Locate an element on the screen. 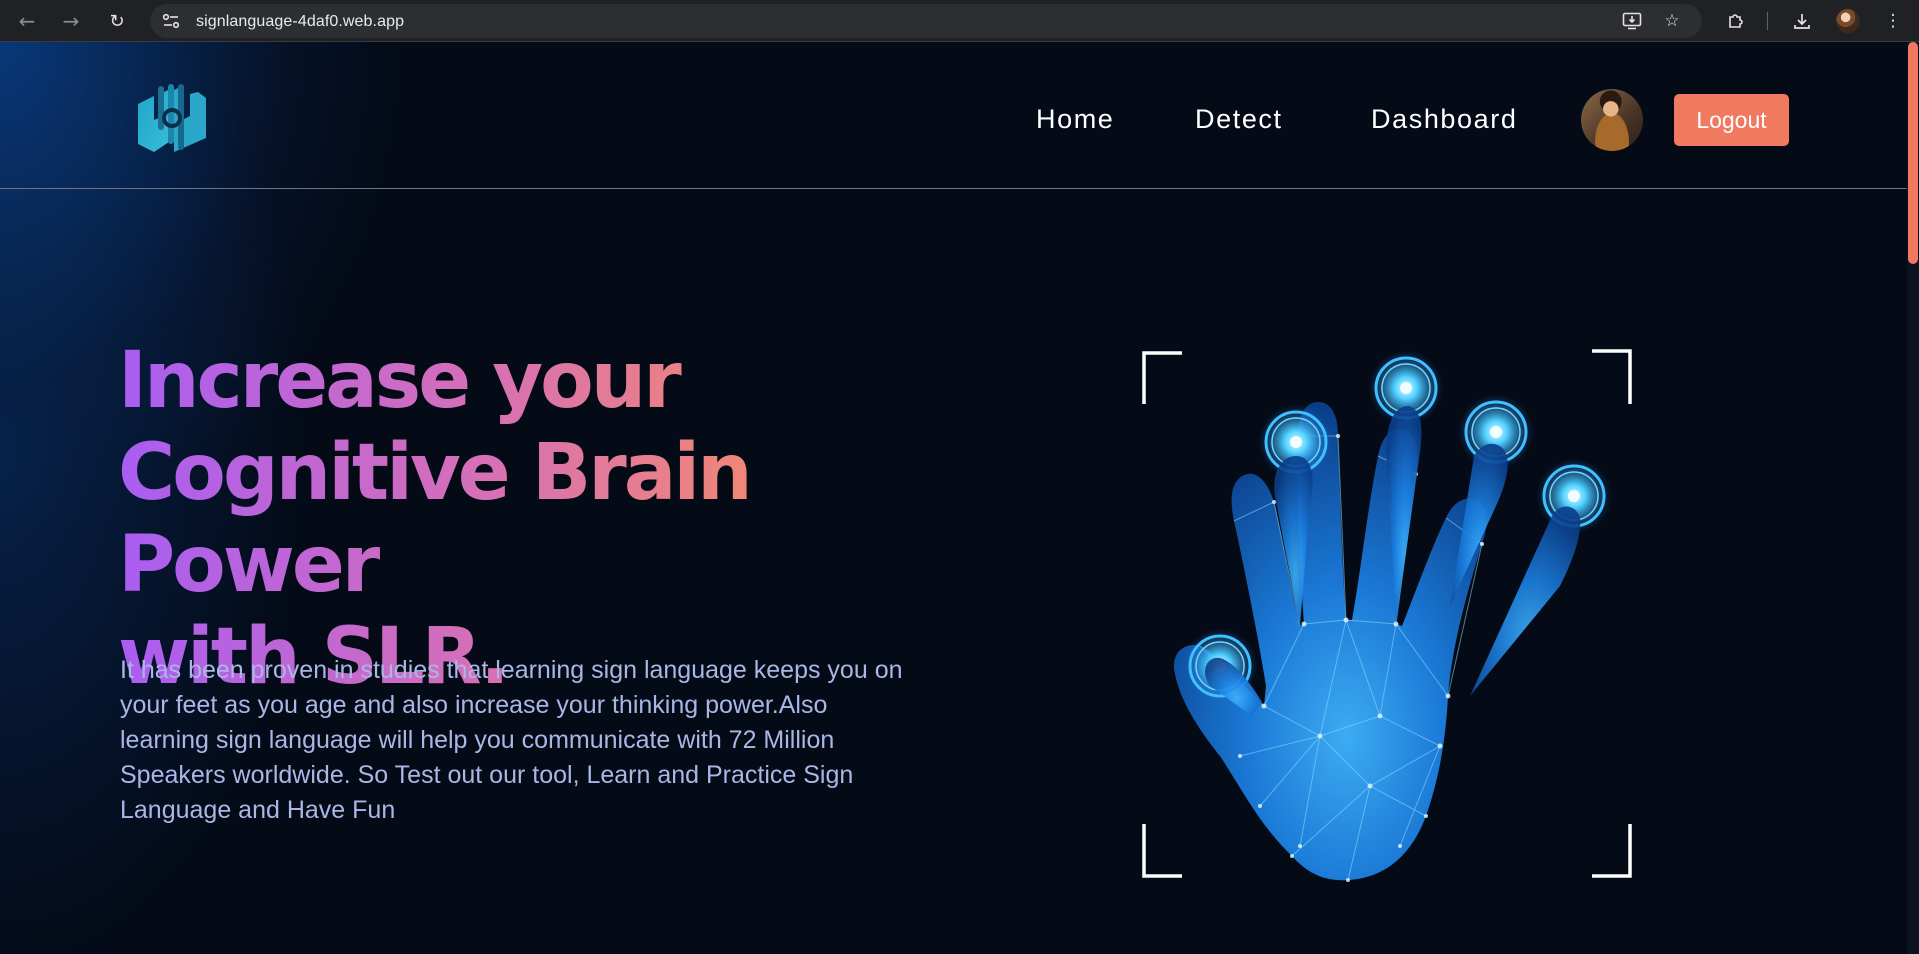 Image resolution: width=1919 pixels, height=954 pixels. headline-line-1: Increase your is located at coordinates (528, 381).